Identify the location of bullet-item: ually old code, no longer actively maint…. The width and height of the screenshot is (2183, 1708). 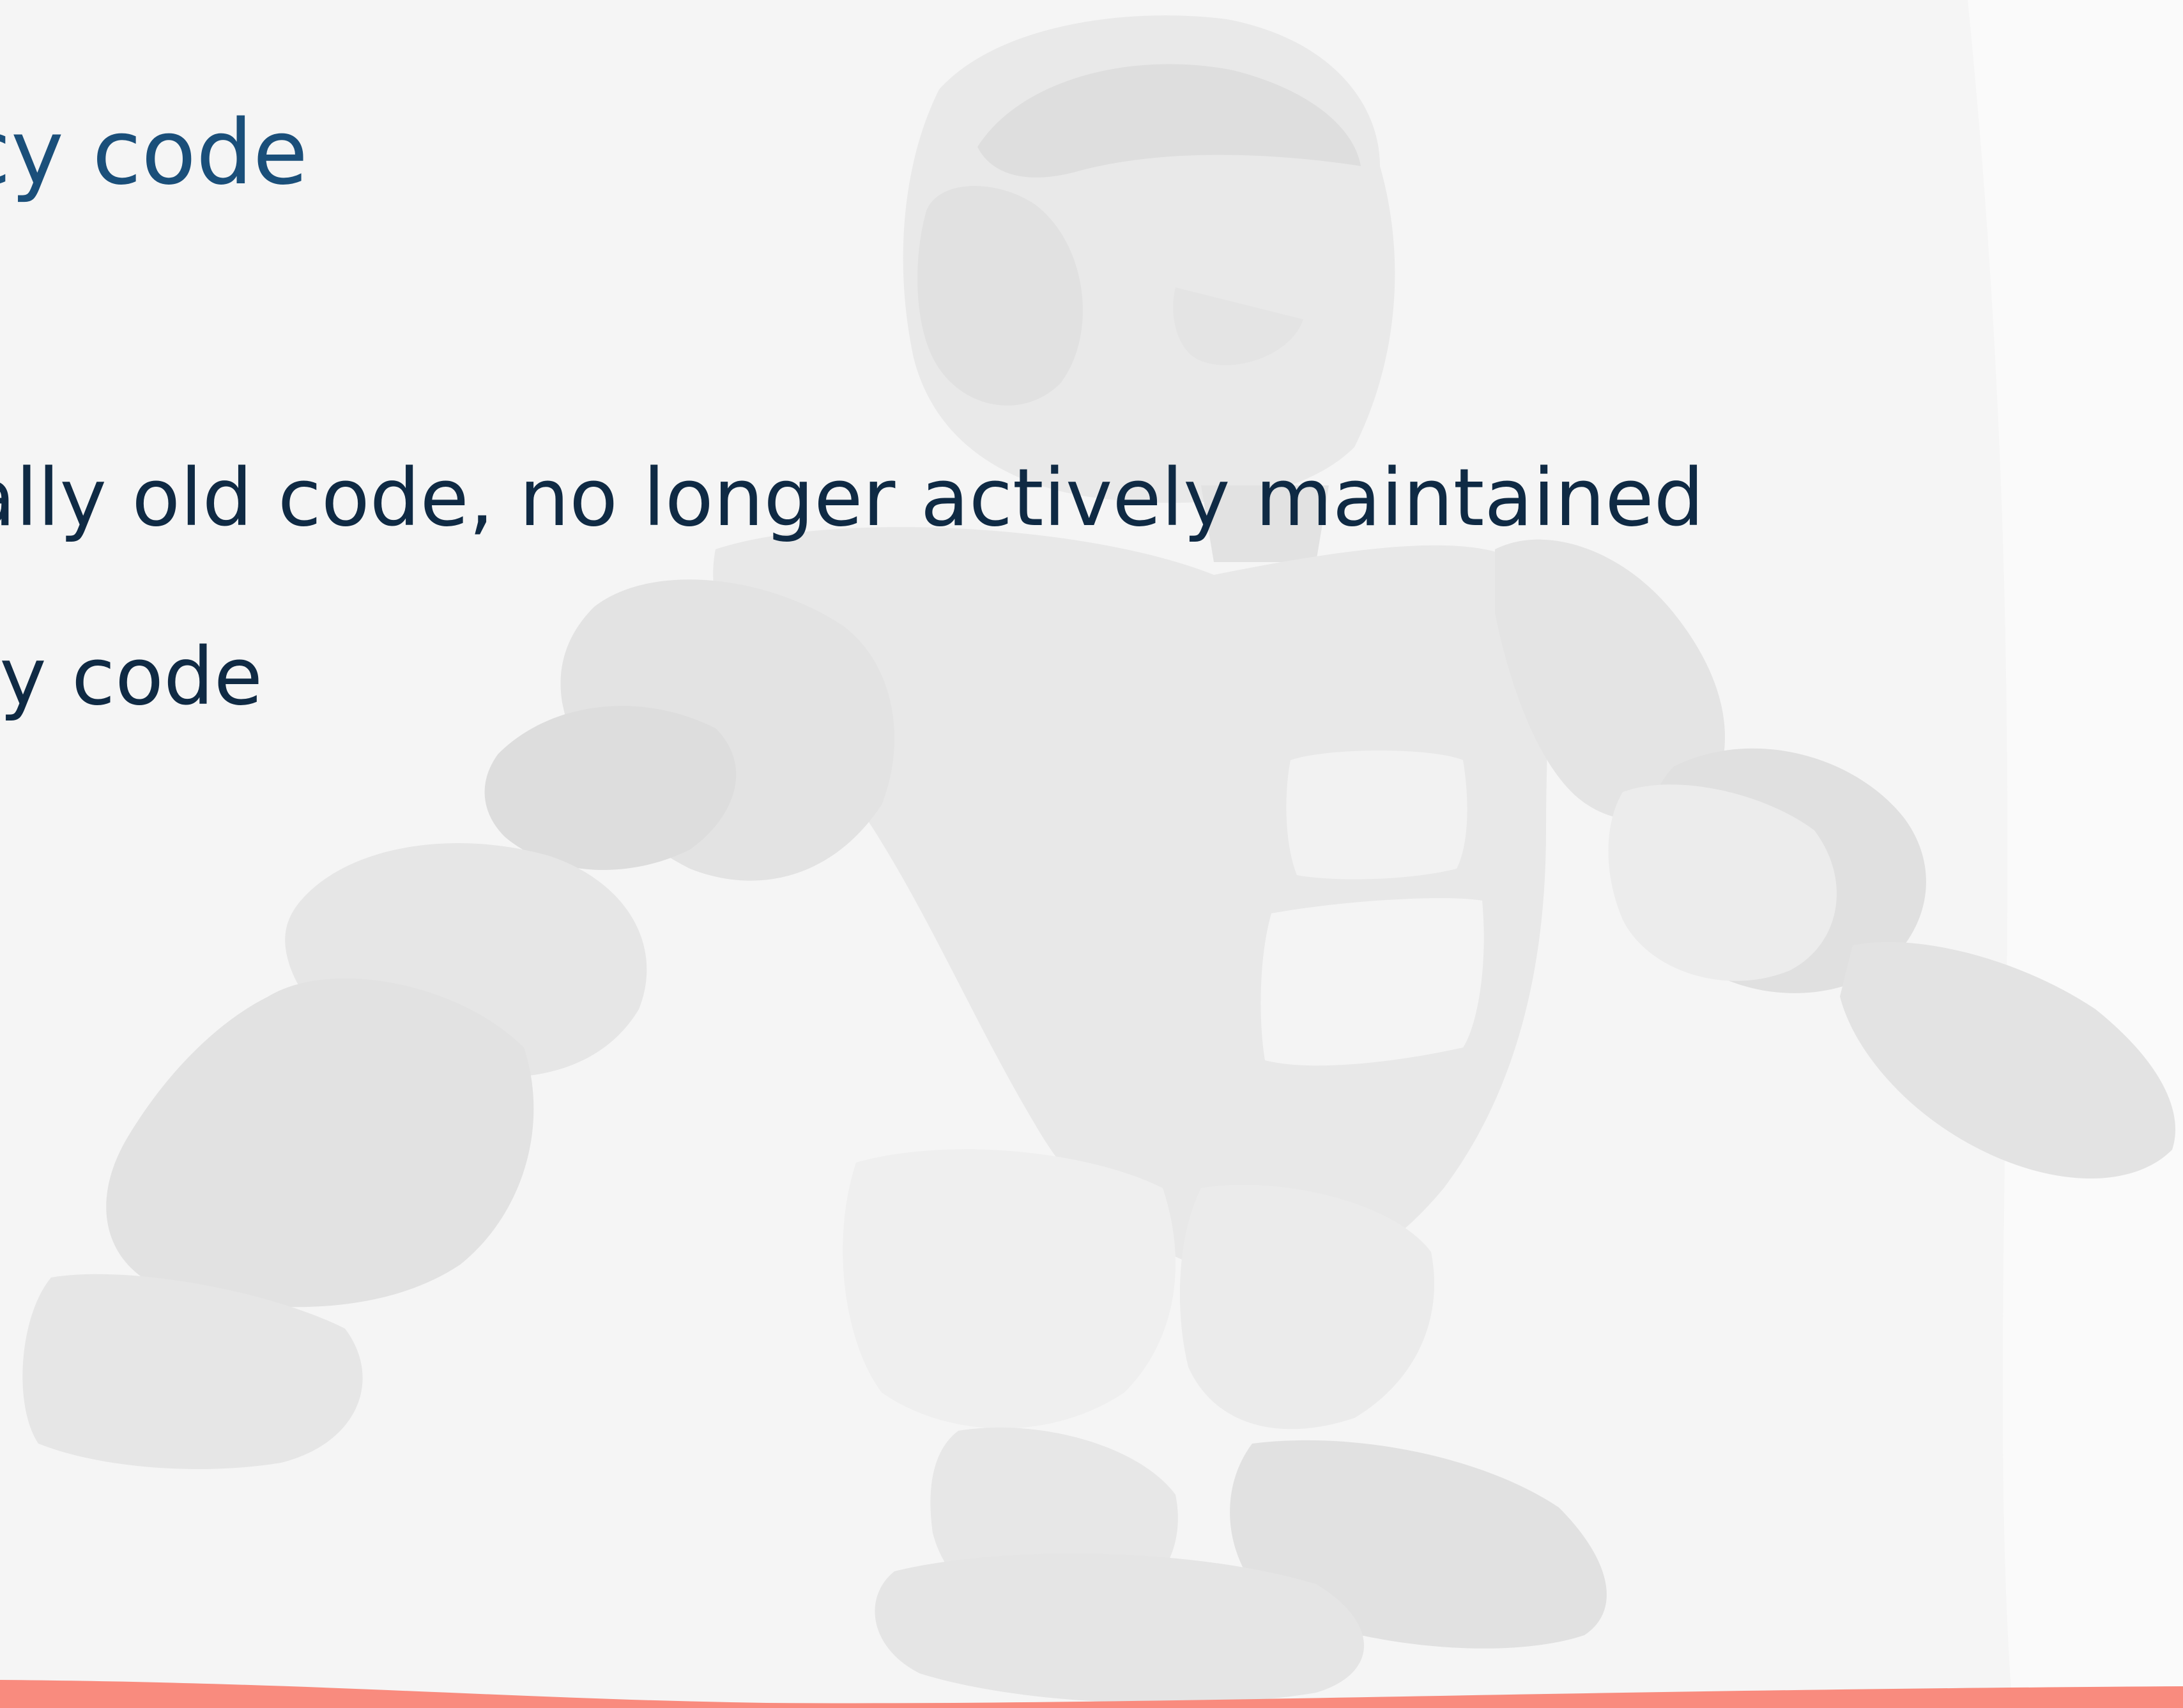
(852, 498).